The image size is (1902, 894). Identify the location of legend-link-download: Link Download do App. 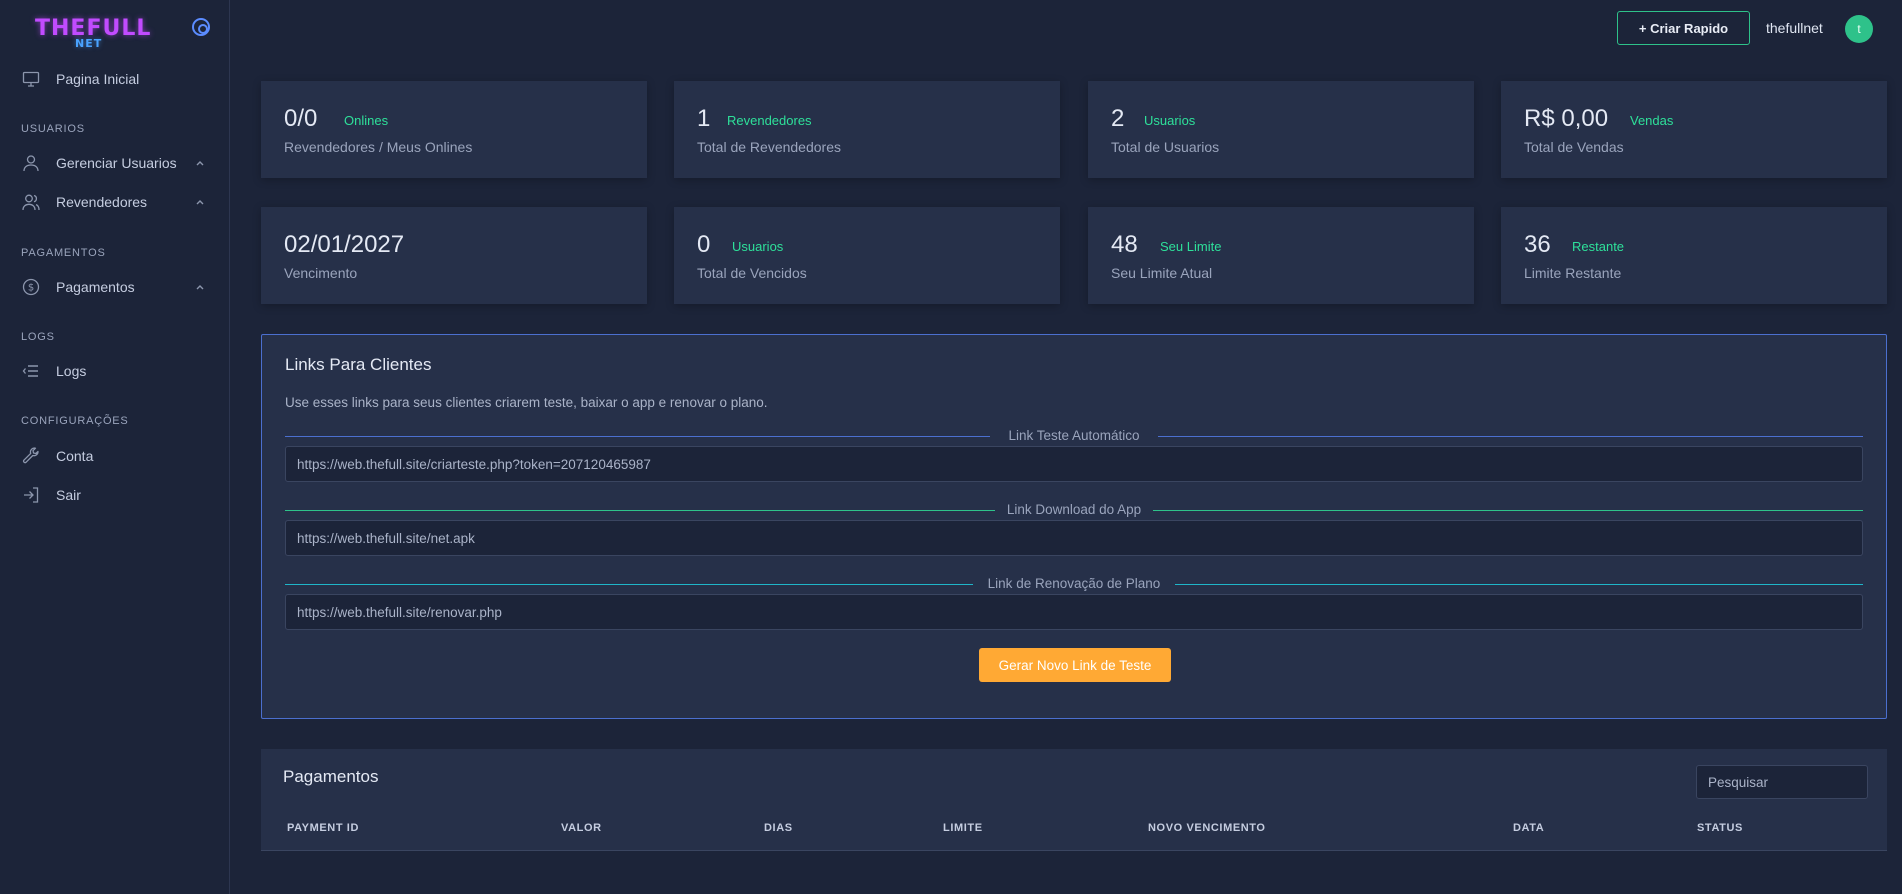
(1074, 510).